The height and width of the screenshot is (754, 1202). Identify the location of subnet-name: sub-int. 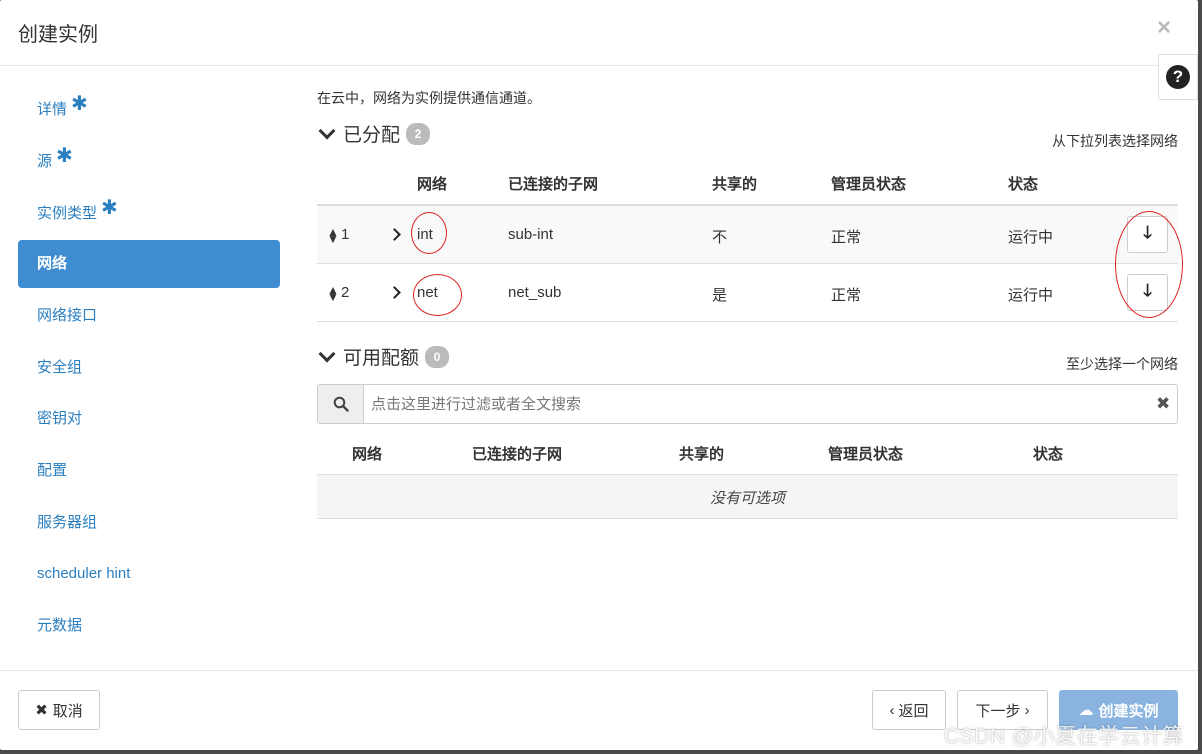
(531, 234).